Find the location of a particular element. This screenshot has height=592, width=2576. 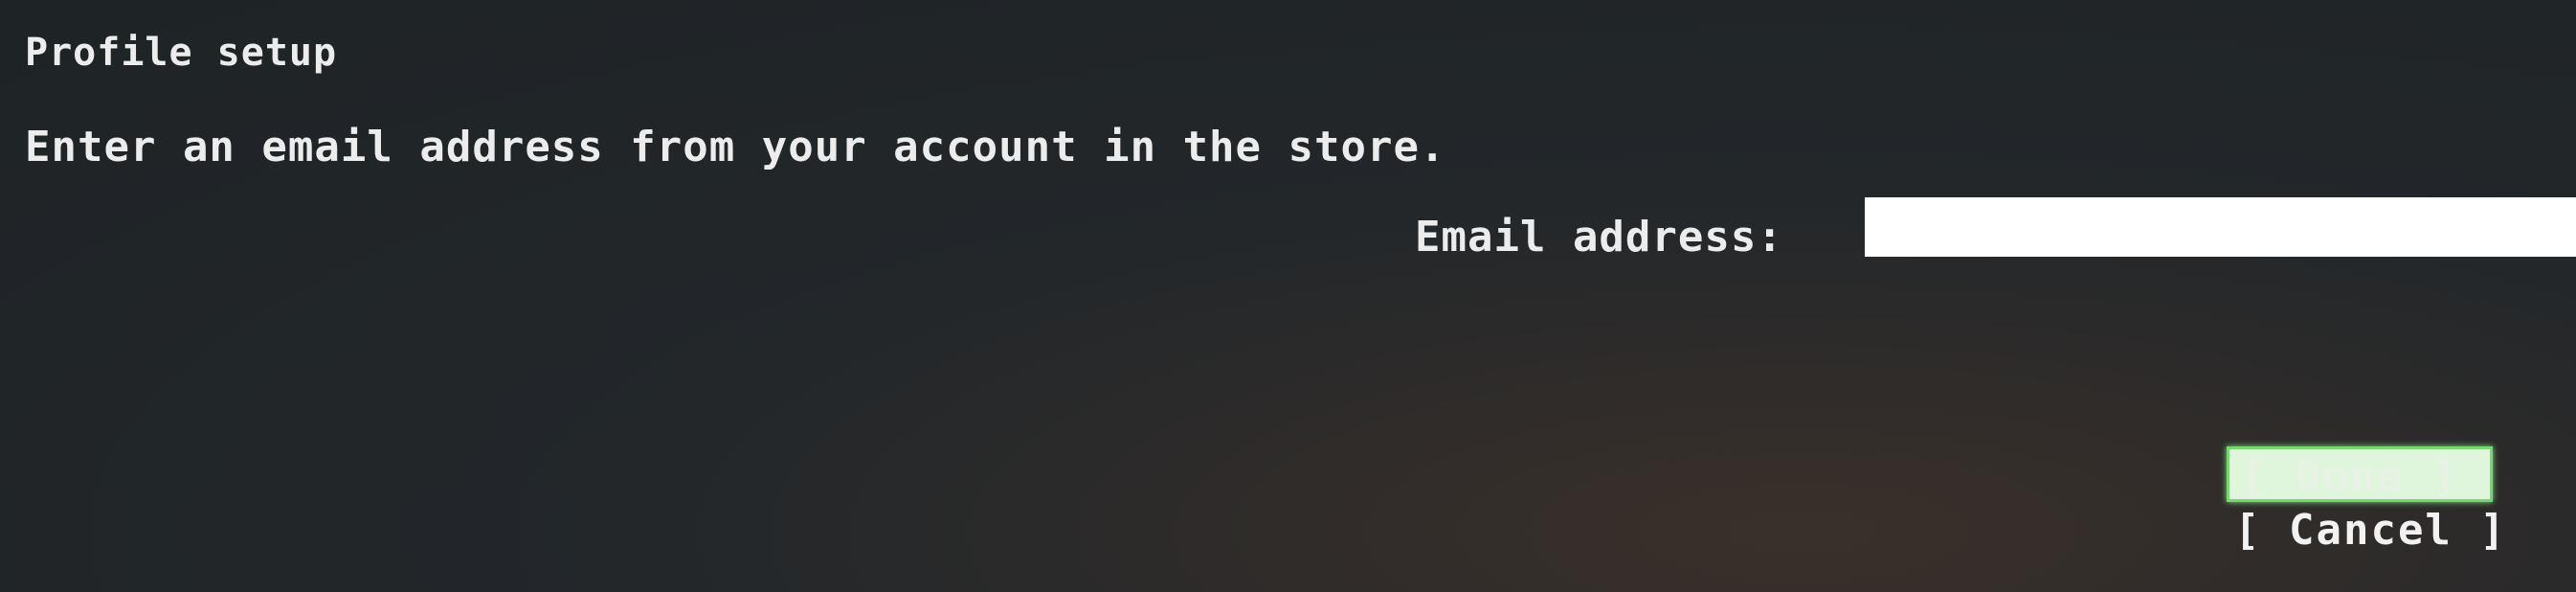

done-button: [ Done ] is located at coordinates (2360, 474).